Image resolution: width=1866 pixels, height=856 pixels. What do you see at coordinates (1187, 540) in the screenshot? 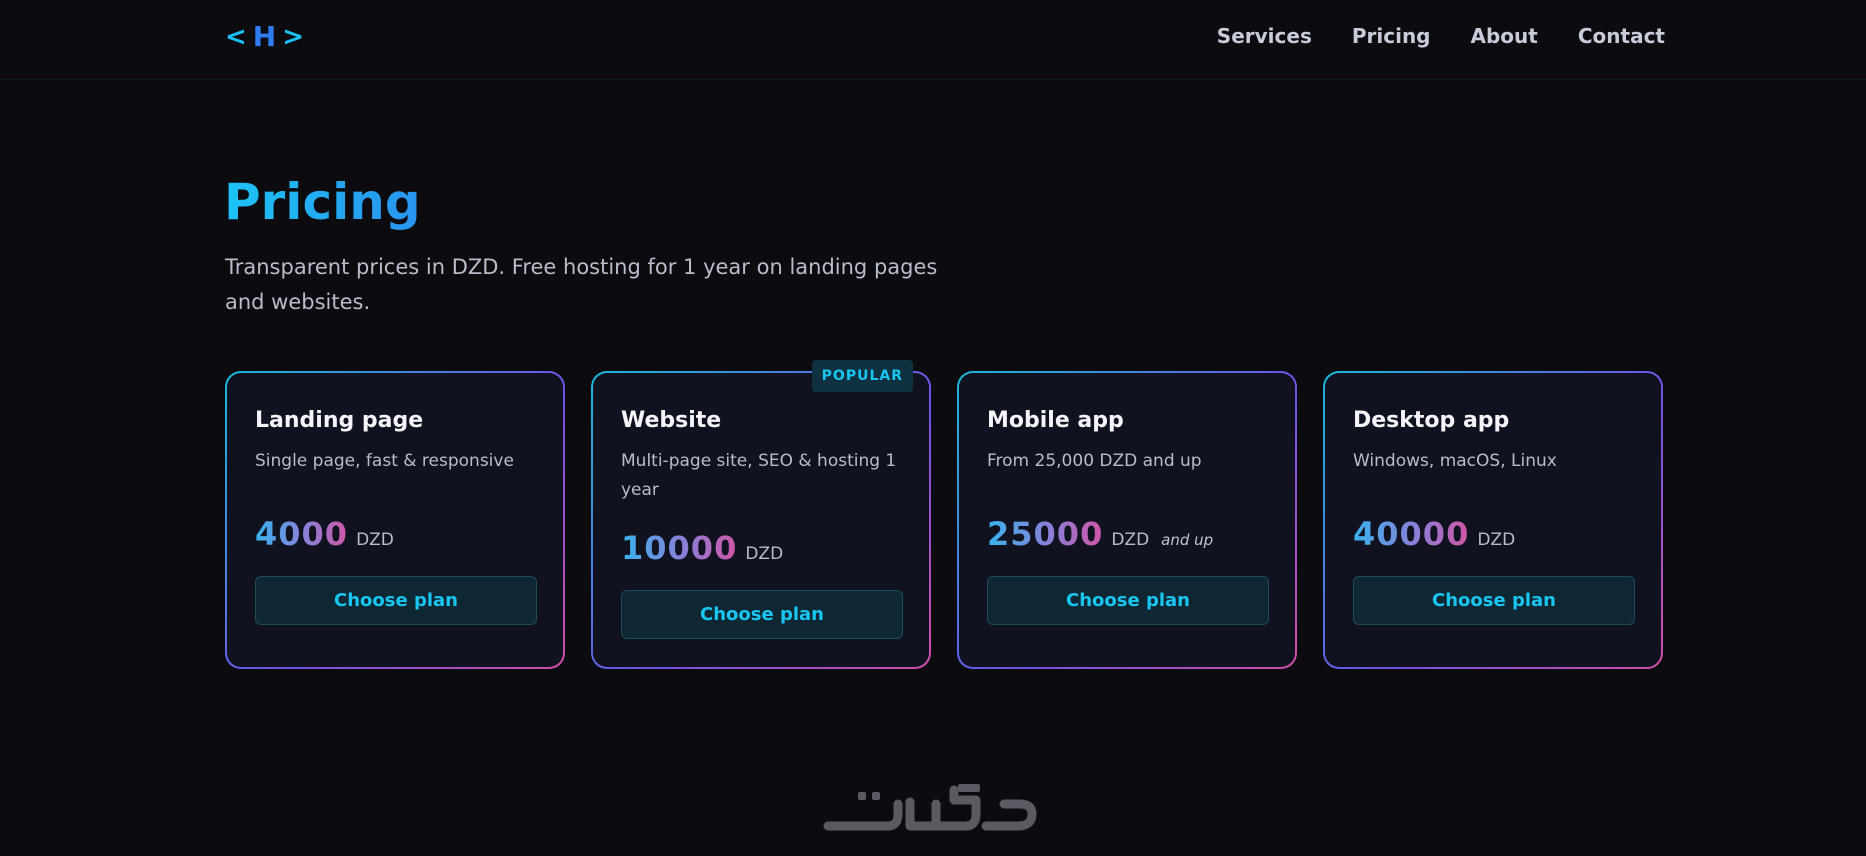
I see `plan-price-suffix: and up` at bounding box center [1187, 540].